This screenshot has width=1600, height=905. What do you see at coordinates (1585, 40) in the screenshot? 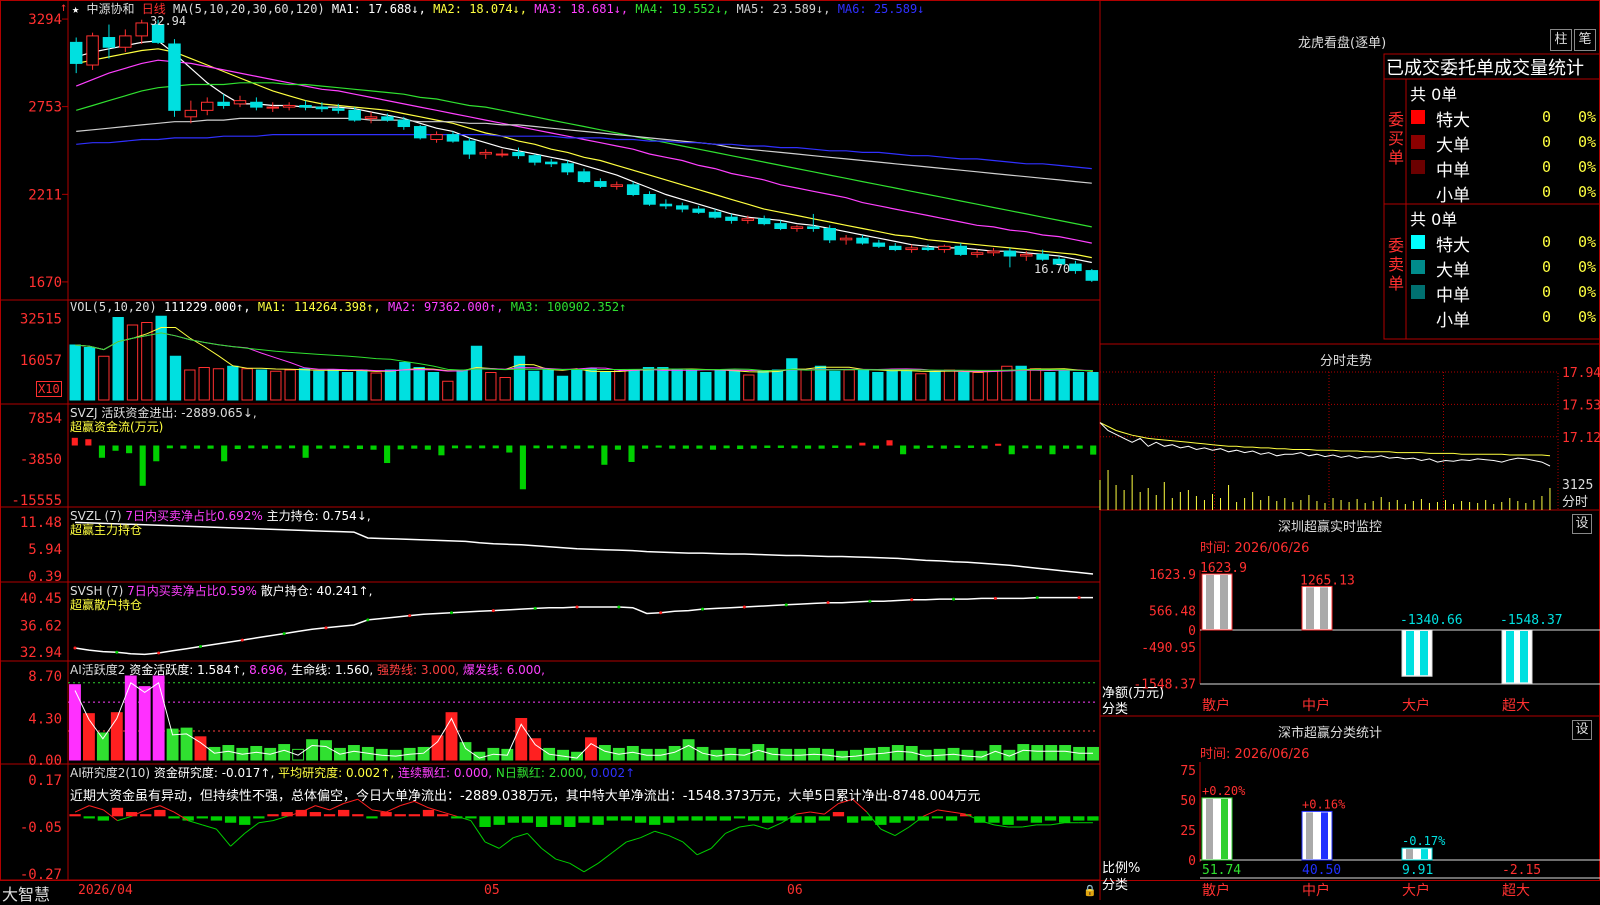
I see `trade-mode-button: 笔` at bounding box center [1585, 40].